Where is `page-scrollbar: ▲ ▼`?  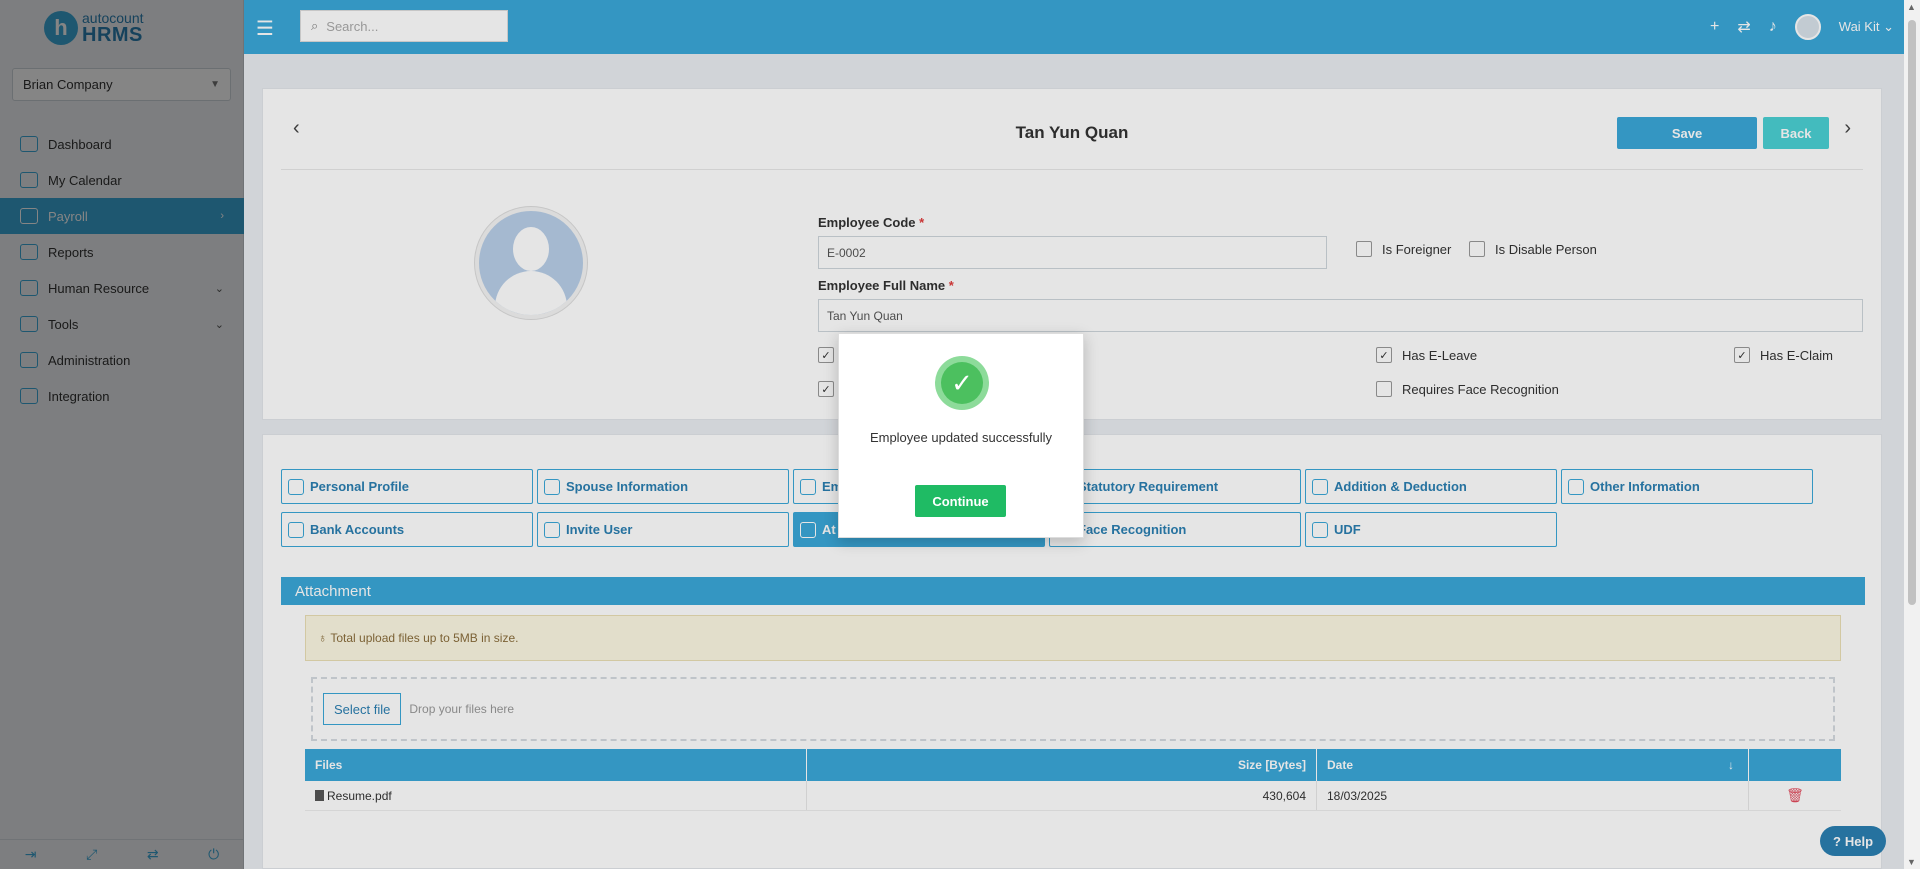 page-scrollbar: ▲ ▼ is located at coordinates (1912, 434).